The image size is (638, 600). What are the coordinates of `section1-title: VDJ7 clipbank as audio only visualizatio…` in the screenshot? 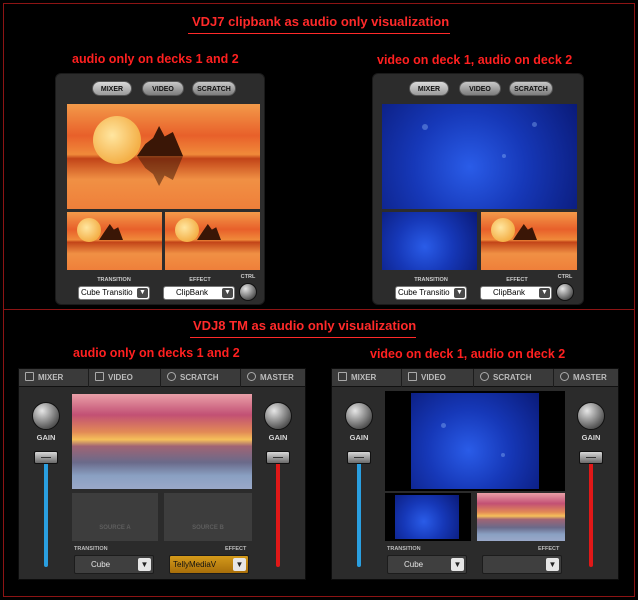 It's located at (321, 21).